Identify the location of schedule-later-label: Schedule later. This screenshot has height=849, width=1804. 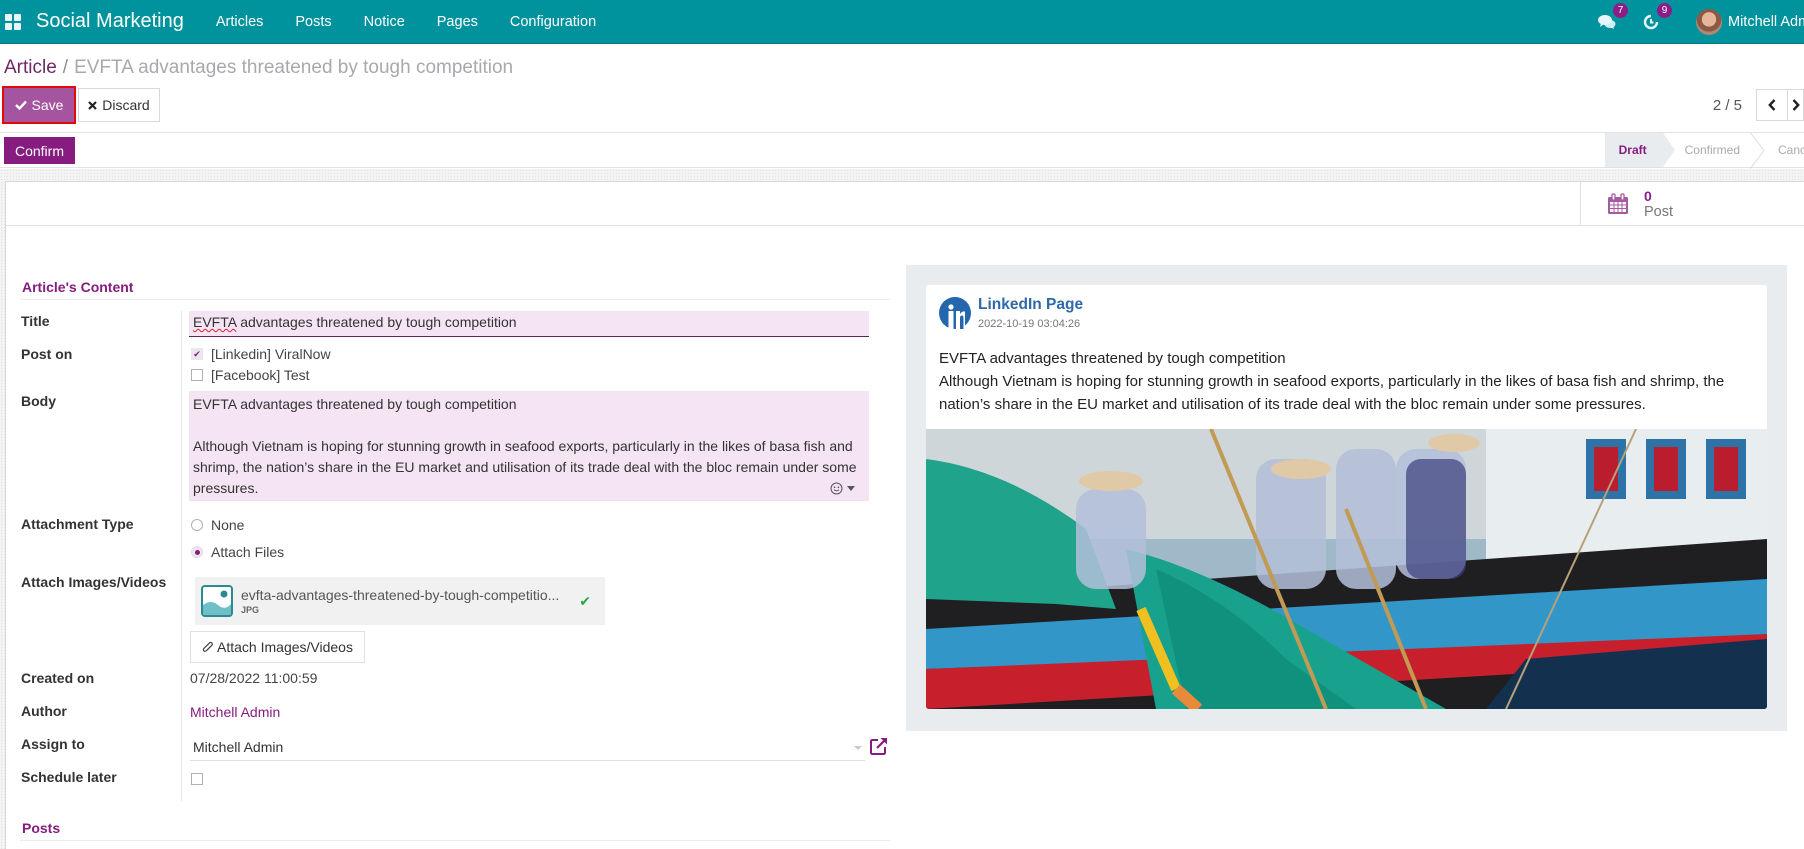
(69, 777).